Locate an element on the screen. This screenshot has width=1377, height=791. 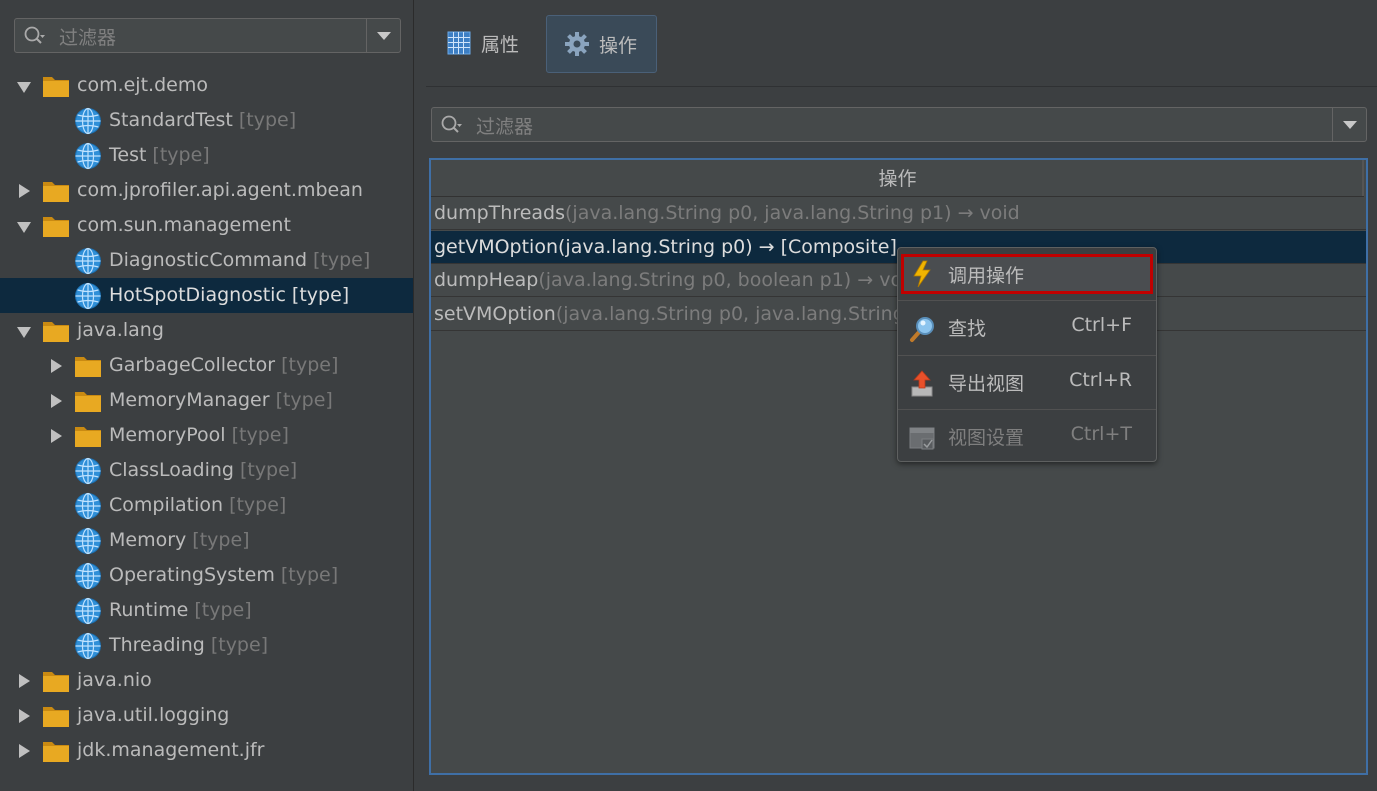
tree-node: Test [type] is located at coordinates (206, 155).